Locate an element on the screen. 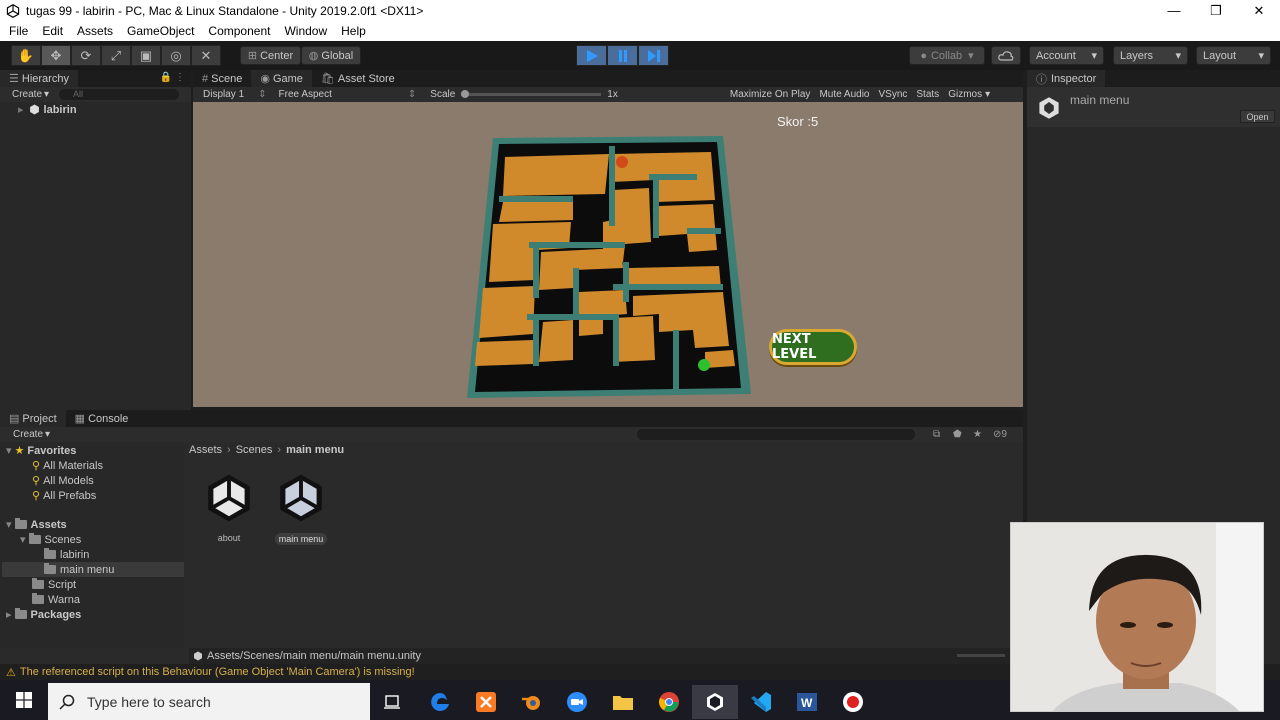 This screenshot has height=720, width=1280. transform-tool-icon: ◎ is located at coordinates (176, 55).